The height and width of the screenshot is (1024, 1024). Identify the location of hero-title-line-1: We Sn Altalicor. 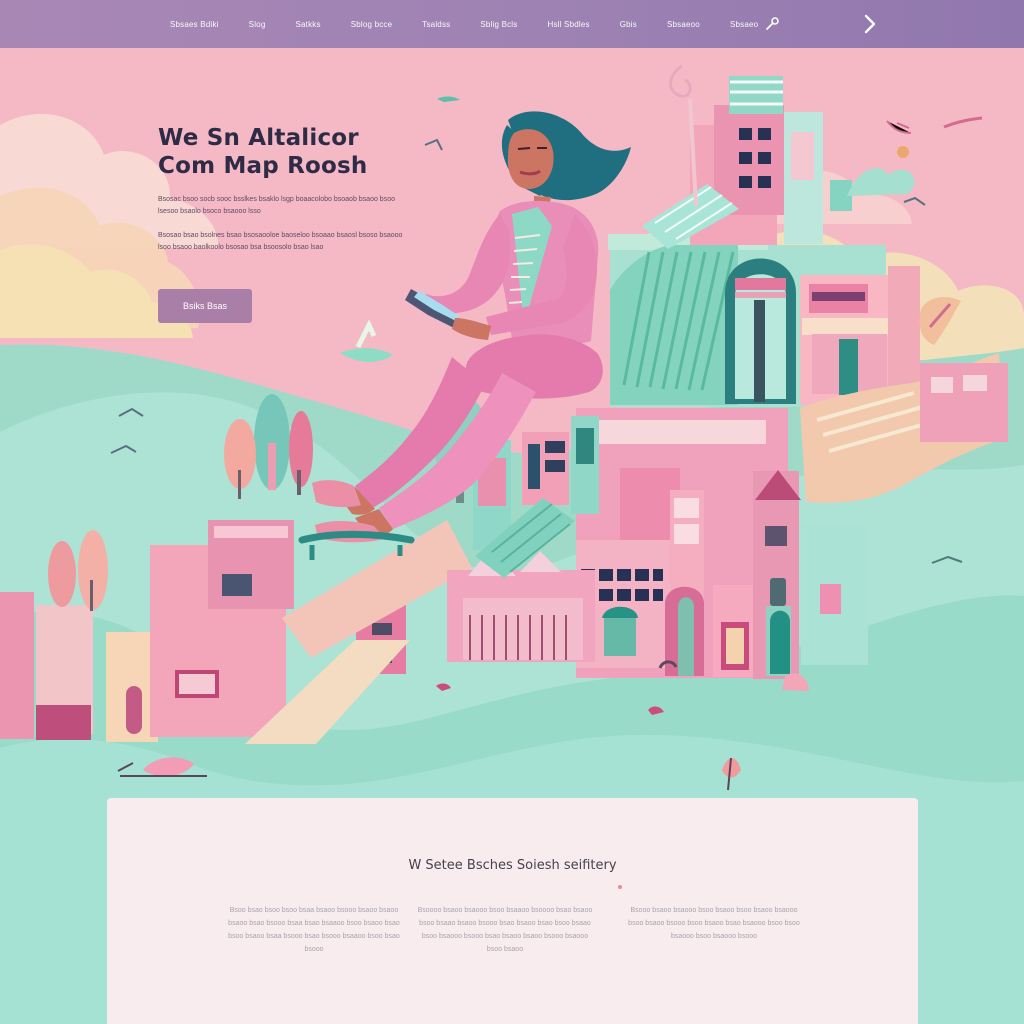
(258, 138).